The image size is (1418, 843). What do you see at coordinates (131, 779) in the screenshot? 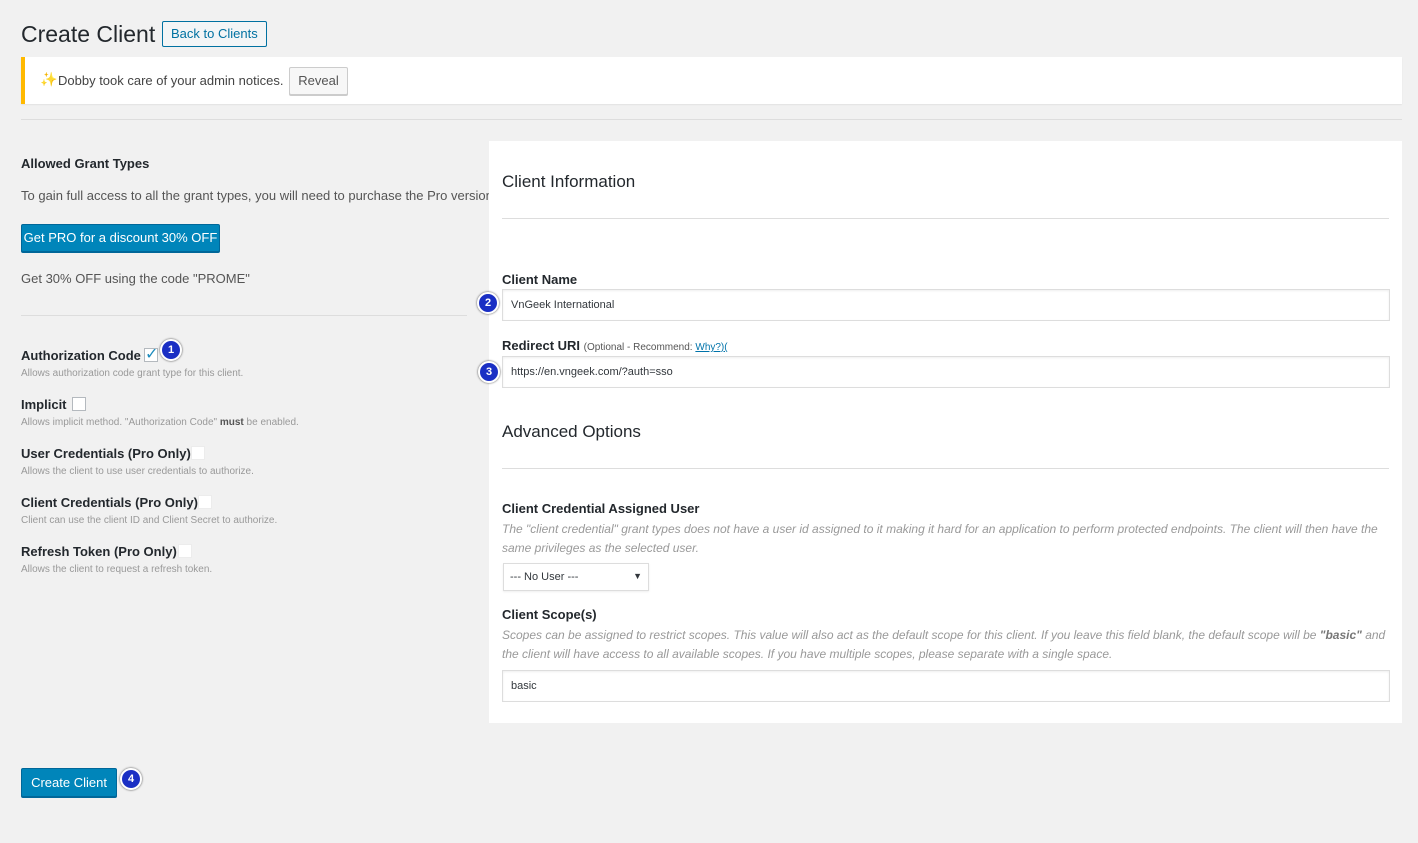
I see `annotation-badge-4: 4` at bounding box center [131, 779].